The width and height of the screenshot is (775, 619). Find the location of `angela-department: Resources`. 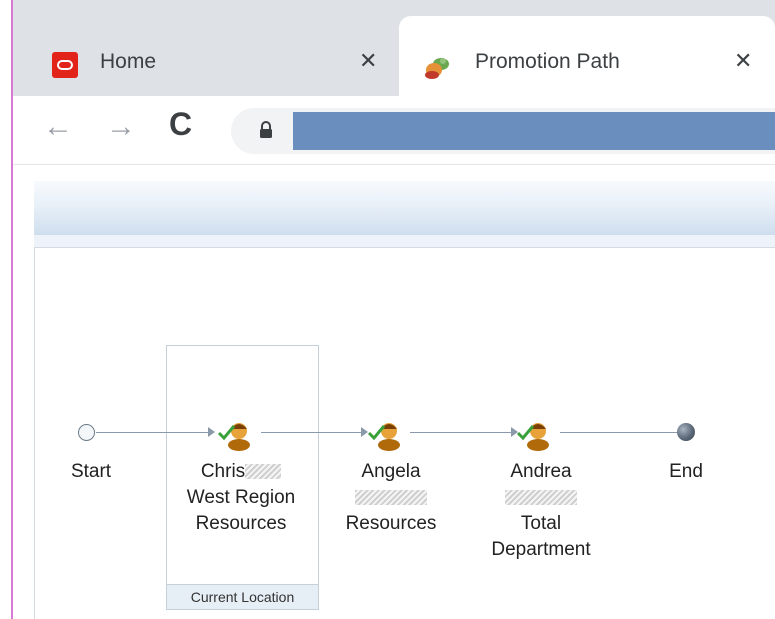

angela-department: Resources is located at coordinates (391, 523).